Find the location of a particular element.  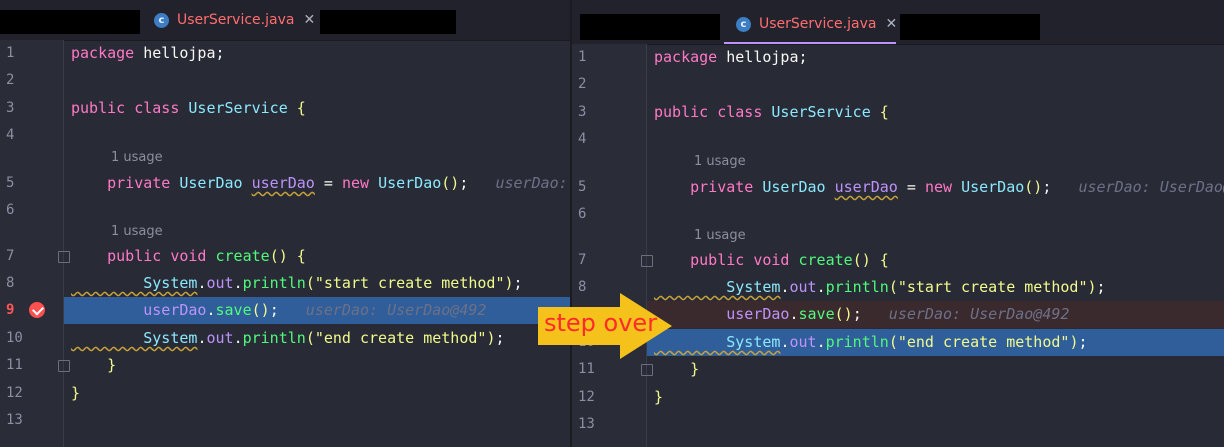

right-tab-bar: c UserService.java ✕ is located at coordinates (898, 22).